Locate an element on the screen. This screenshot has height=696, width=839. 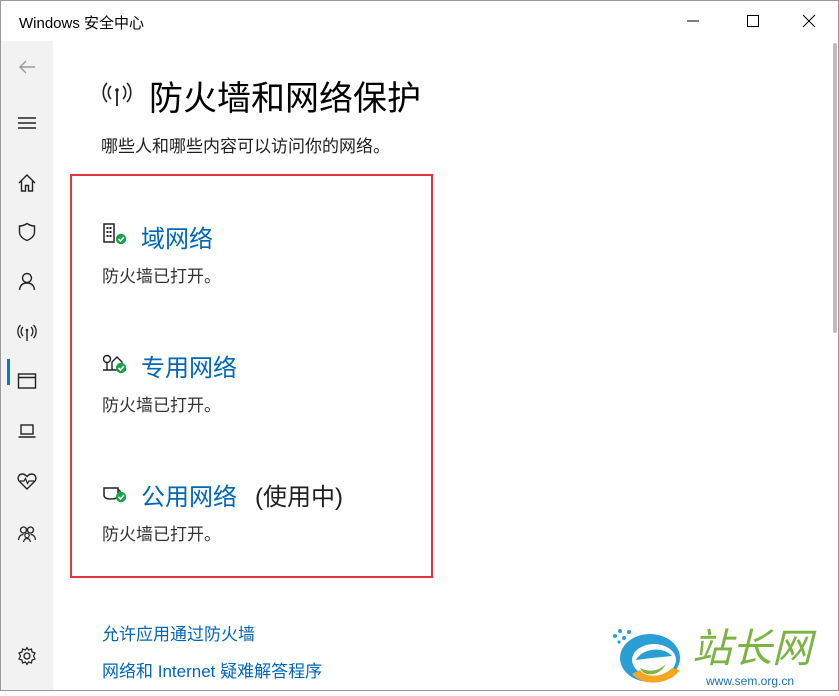
nav-home is located at coordinates (27, 183).